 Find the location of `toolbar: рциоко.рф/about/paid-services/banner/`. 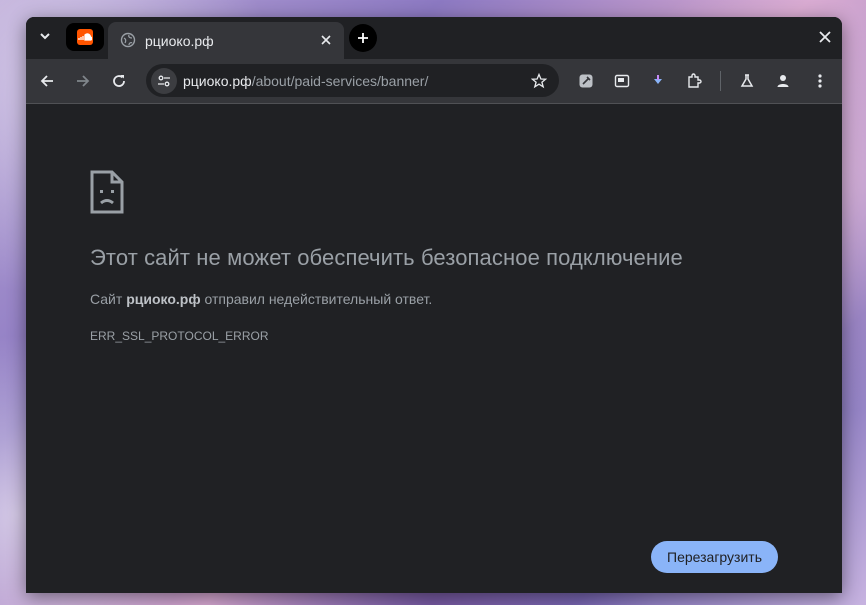

toolbar: рциоко.рф/about/paid-services/banner/ is located at coordinates (434, 81).